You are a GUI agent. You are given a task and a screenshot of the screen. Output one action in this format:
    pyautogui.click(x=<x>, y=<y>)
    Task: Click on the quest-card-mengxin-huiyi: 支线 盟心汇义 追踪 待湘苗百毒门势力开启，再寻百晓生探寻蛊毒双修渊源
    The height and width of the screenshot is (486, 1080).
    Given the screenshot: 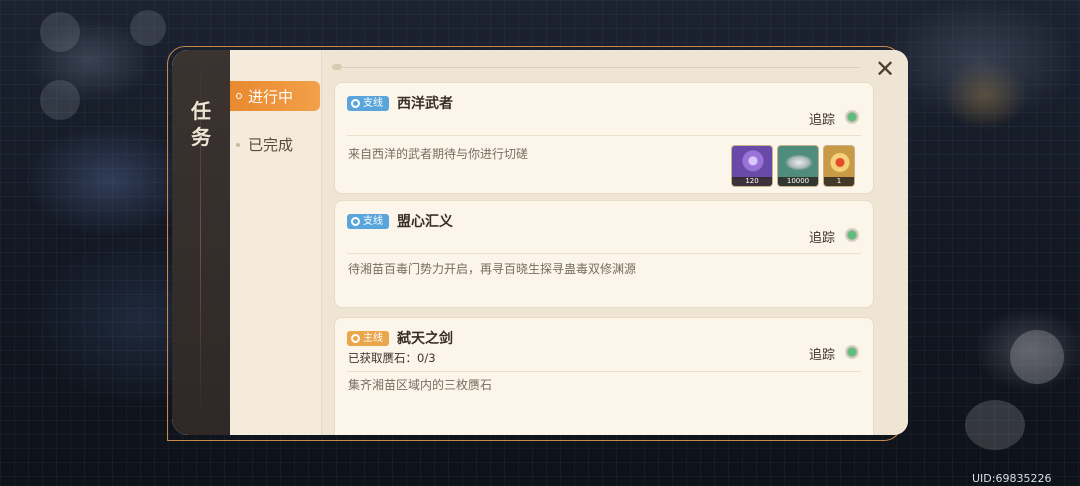 What is the action you would take?
    pyautogui.click(x=604, y=254)
    